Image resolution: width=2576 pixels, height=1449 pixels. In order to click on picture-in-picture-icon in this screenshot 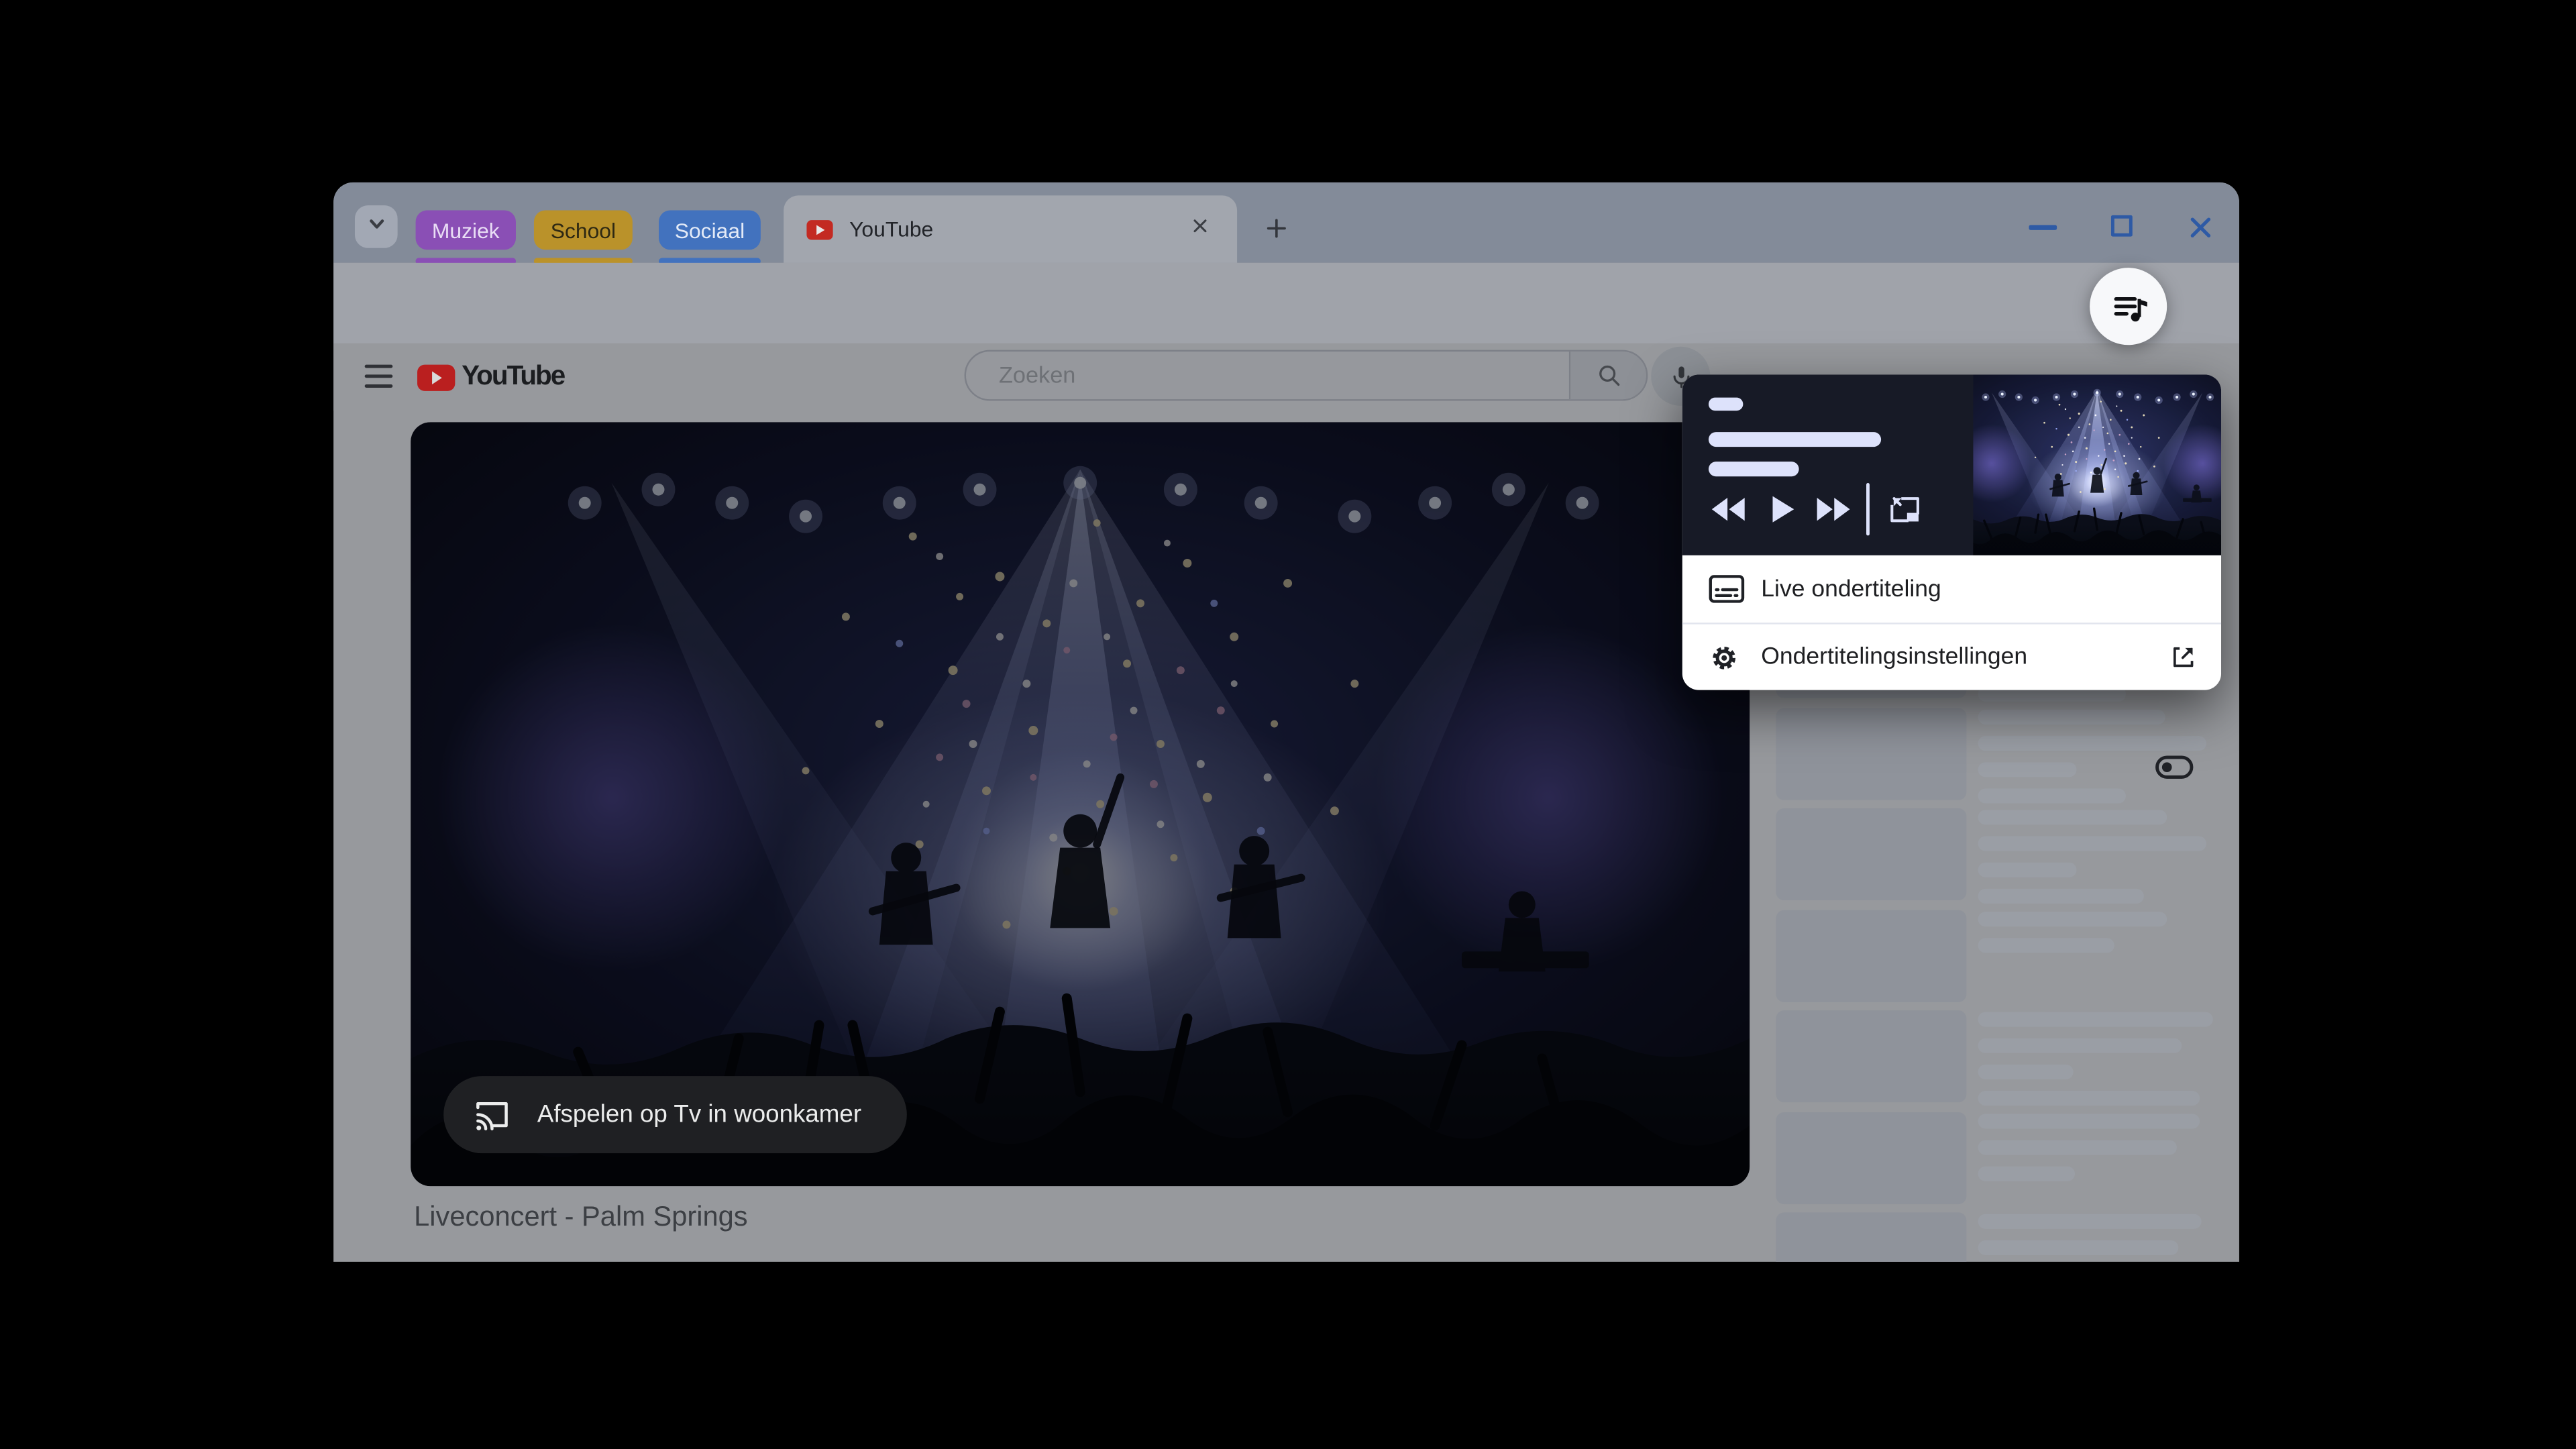, I will do `click(1904, 510)`.